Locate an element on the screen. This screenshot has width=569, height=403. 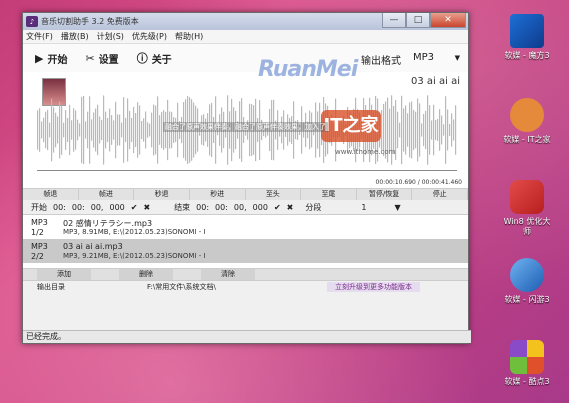
start-seconds-field: 00, is located at coordinates (97, 207).